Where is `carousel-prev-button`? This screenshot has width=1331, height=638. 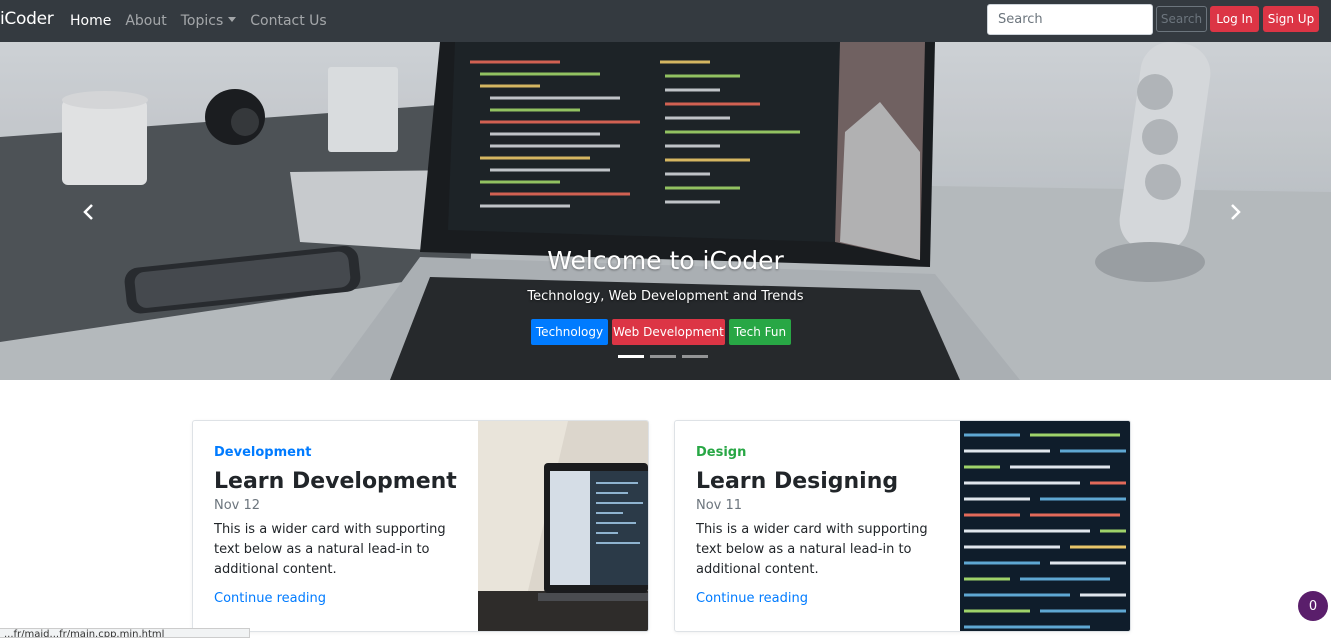
carousel-prev-button is located at coordinates (89, 212).